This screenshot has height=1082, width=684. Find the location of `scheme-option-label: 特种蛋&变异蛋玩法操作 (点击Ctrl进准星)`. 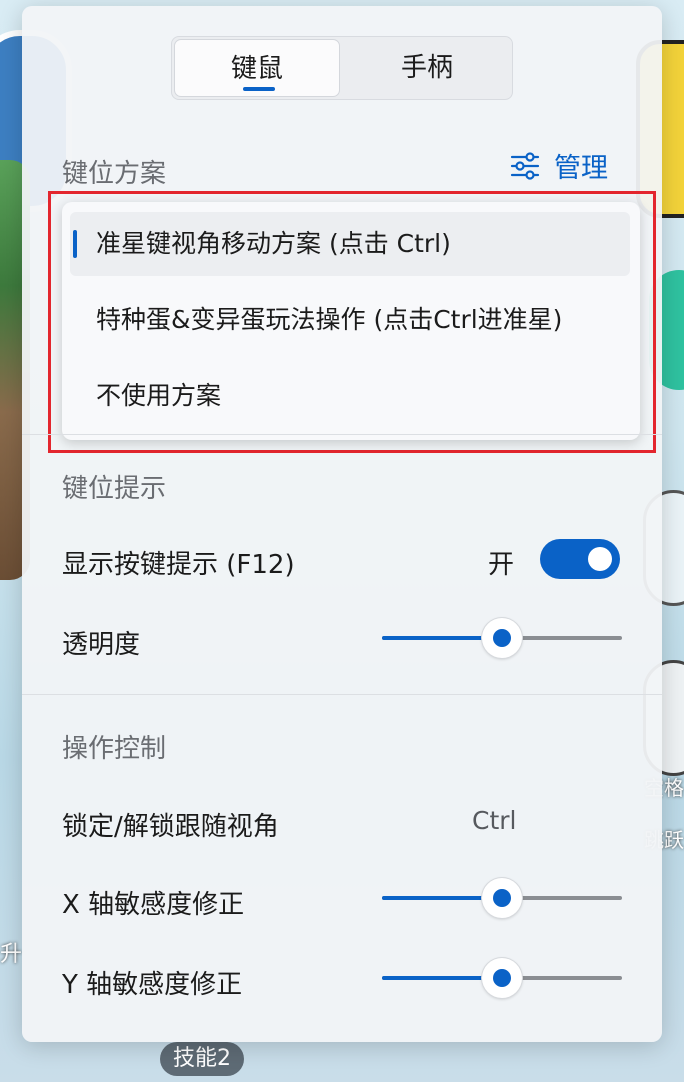

scheme-option-label: 特种蛋&变异蛋玩法操作 (点击Ctrl进准星) is located at coordinates (329, 319).